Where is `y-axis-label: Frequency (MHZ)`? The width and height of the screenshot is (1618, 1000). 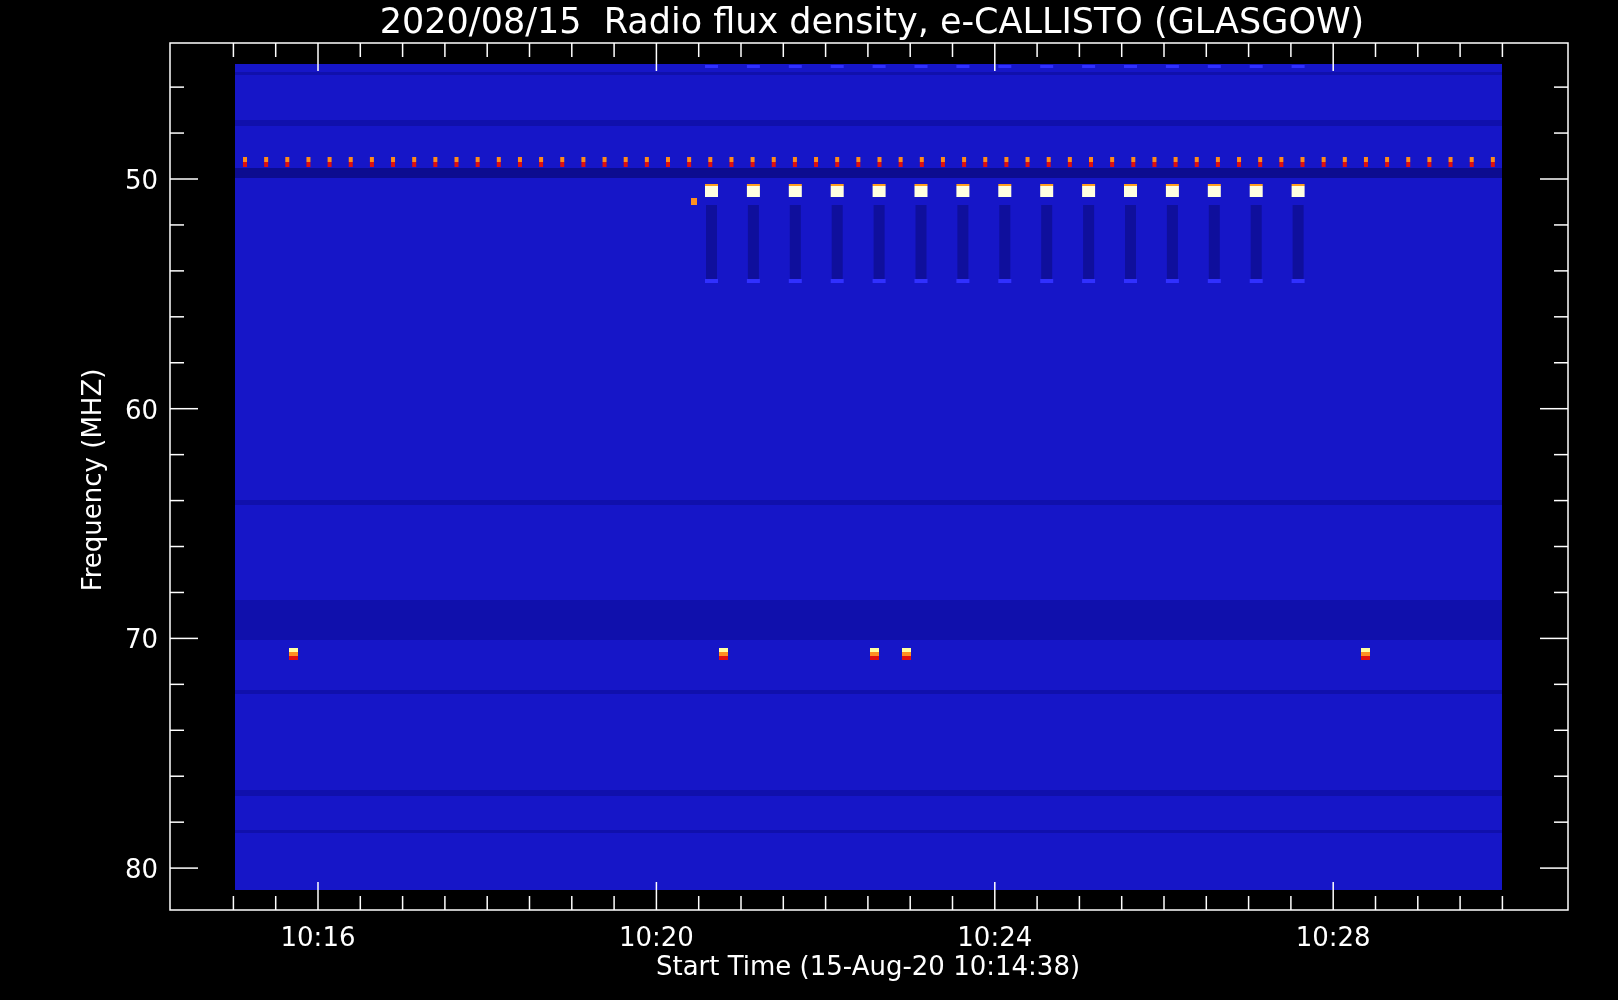
y-axis-label: Frequency (MHZ) is located at coordinates (92, 480).